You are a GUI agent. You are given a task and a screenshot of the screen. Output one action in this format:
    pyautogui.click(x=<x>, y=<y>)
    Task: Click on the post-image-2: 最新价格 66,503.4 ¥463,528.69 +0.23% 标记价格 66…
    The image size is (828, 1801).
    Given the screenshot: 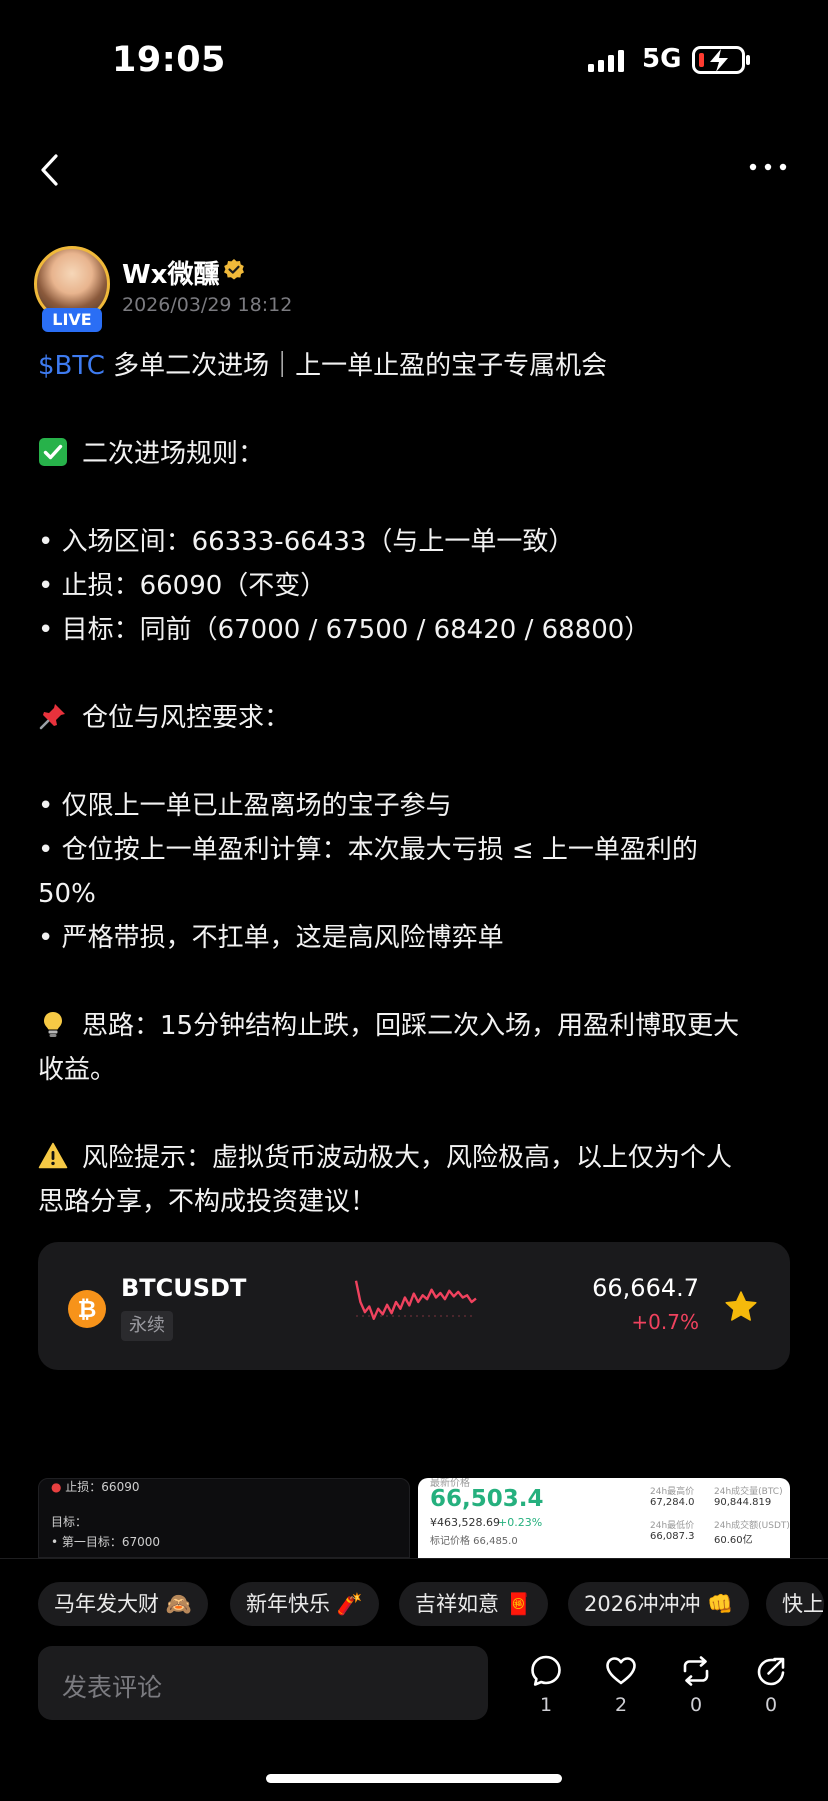 What is the action you would take?
    pyautogui.click(x=604, y=1518)
    